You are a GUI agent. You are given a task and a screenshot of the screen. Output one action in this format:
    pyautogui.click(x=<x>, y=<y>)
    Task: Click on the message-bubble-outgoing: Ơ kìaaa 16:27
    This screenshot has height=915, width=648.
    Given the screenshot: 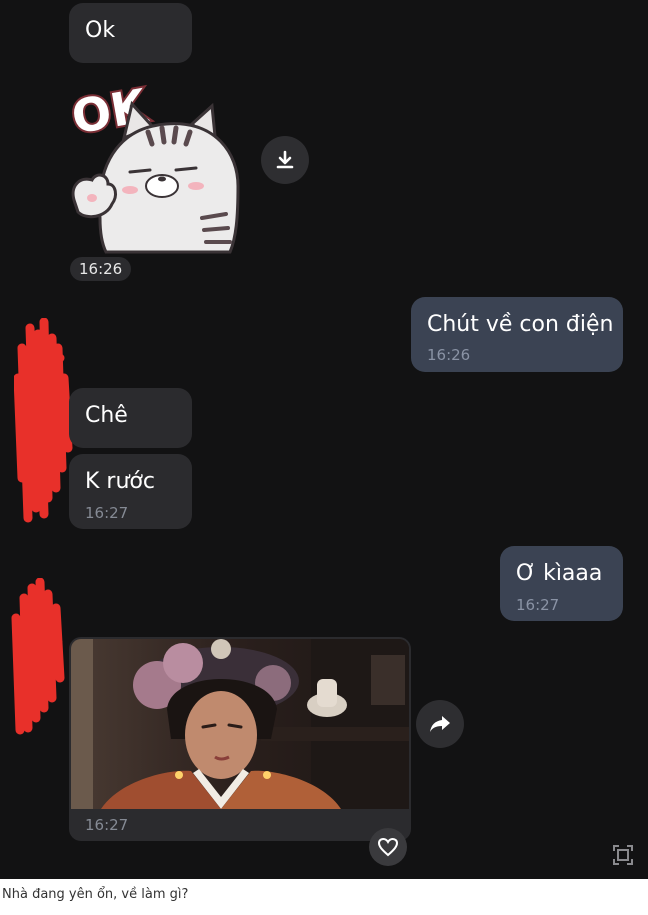 What is the action you would take?
    pyautogui.click(x=561, y=583)
    